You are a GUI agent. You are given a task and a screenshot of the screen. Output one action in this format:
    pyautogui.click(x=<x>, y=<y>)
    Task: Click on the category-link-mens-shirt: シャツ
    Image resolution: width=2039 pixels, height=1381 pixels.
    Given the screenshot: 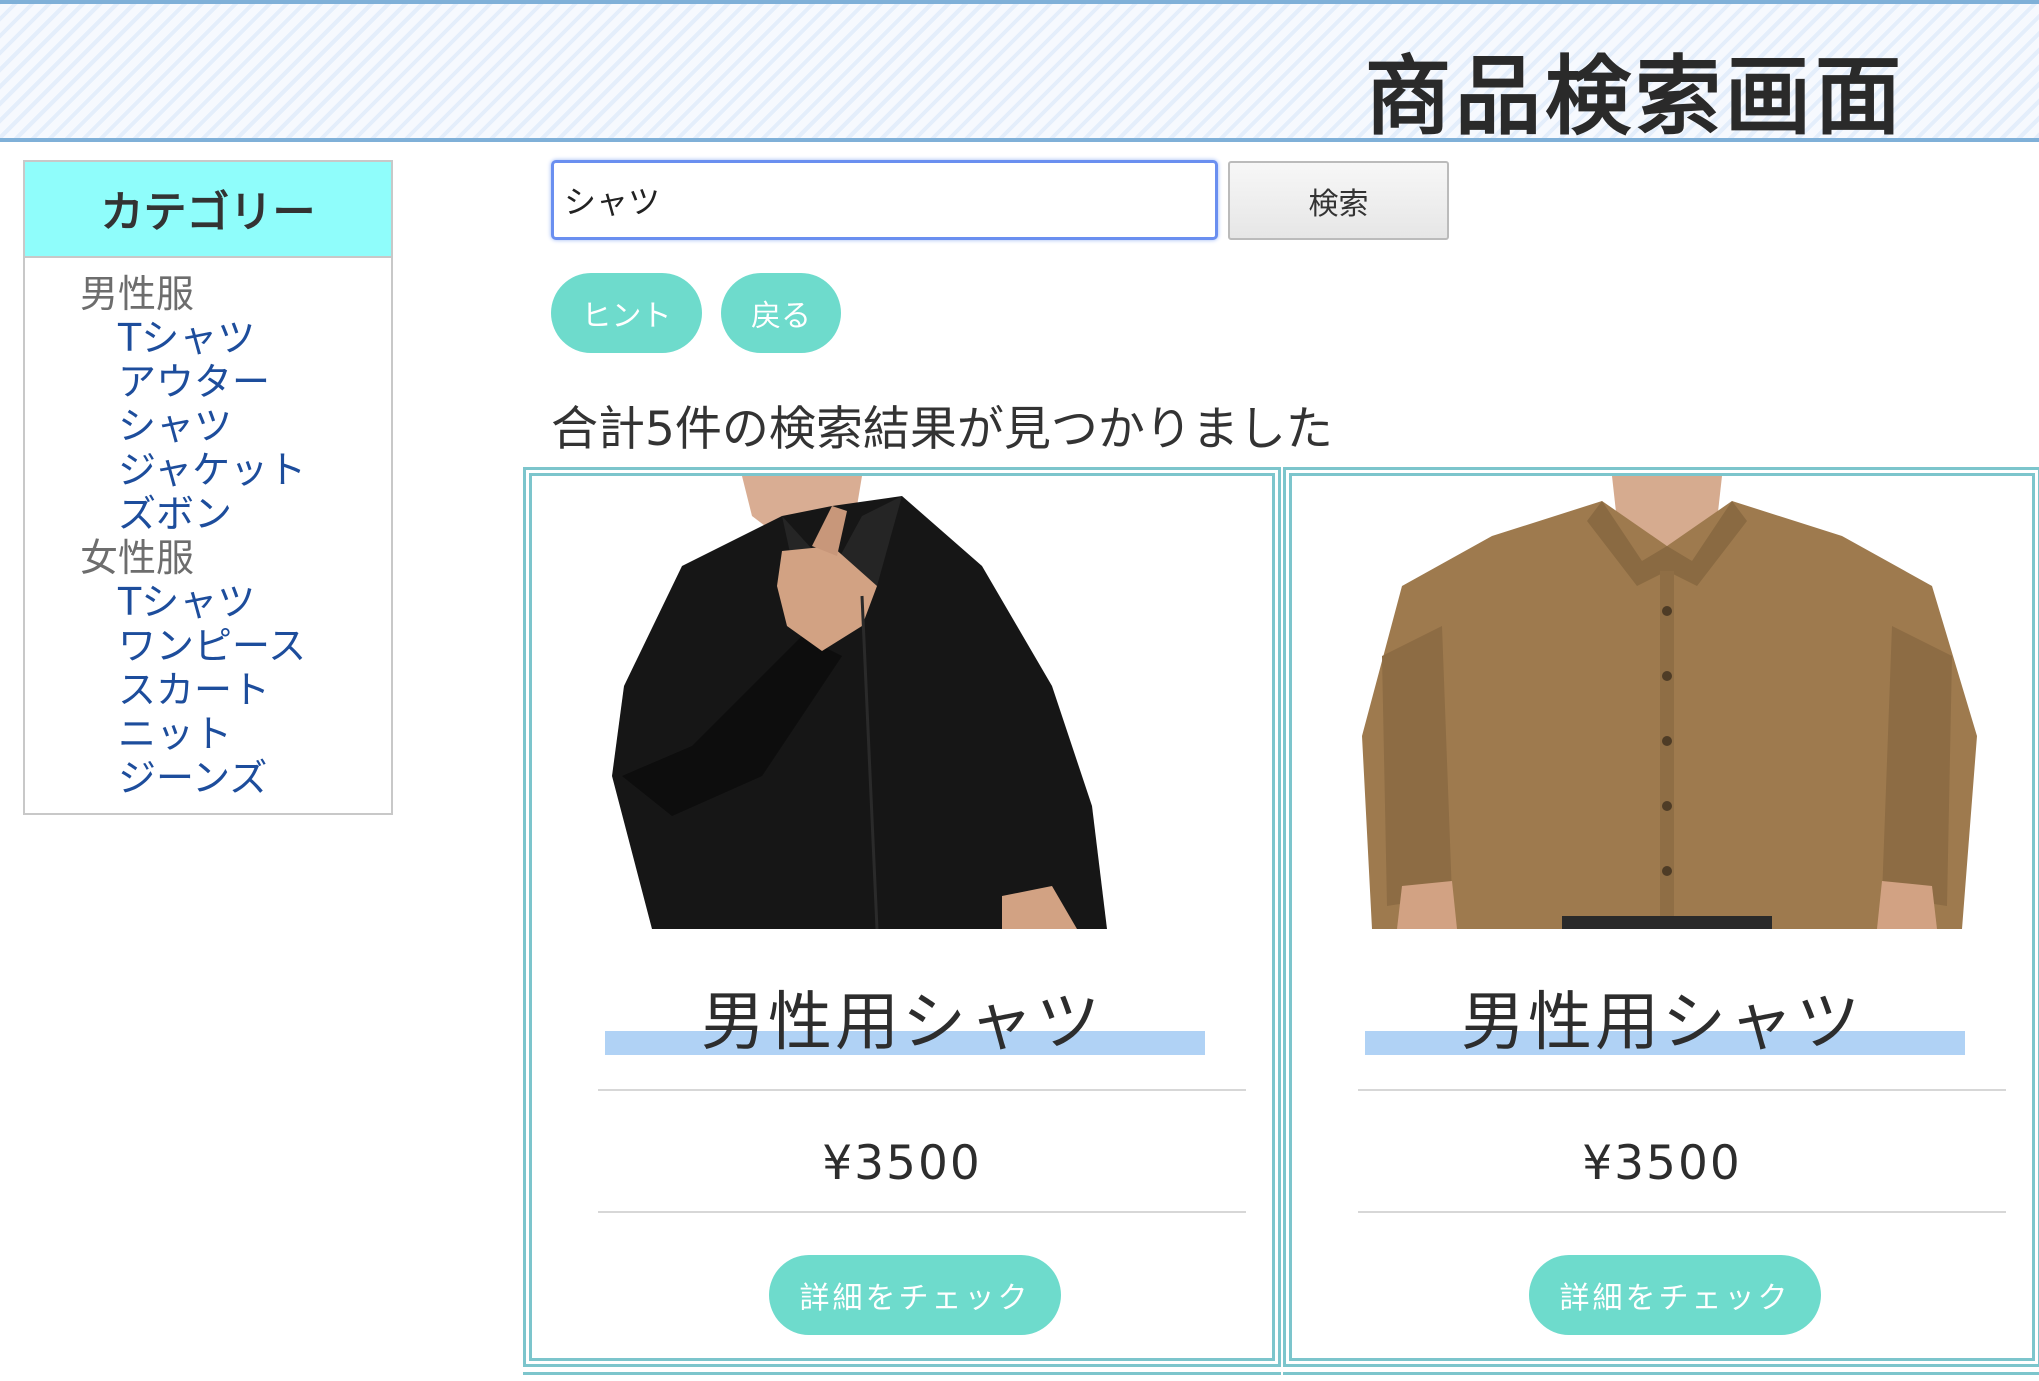 What is the action you would take?
    pyautogui.click(x=235, y=426)
    